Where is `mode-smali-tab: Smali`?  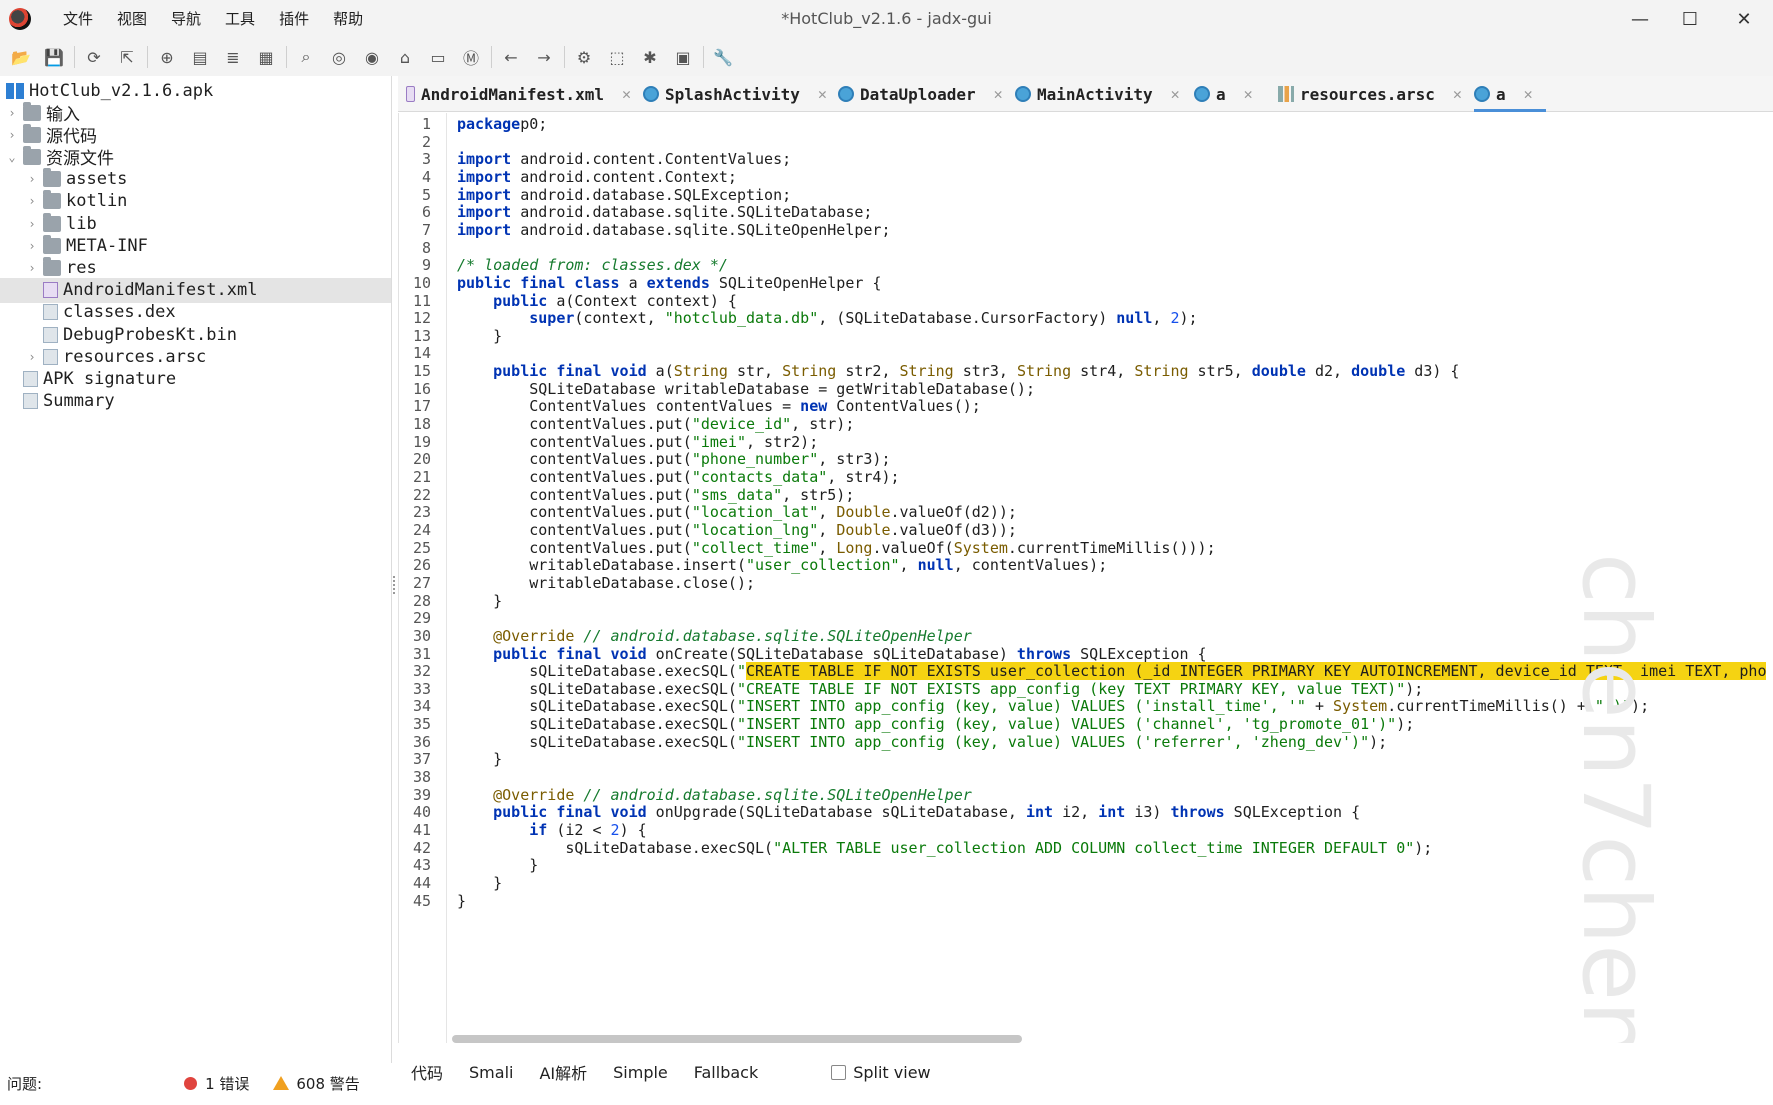
mode-smali-tab: Smali is located at coordinates (491, 1072).